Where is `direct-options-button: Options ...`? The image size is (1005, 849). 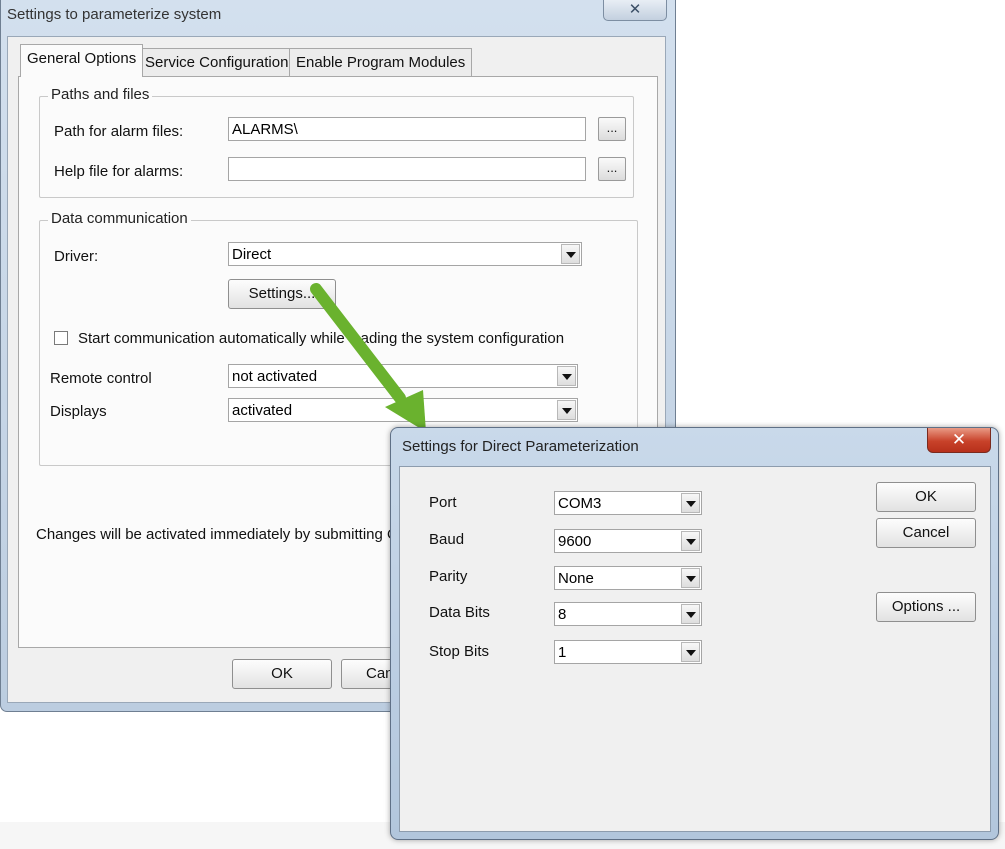 direct-options-button: Options ... is located at coordinates (926, 607).